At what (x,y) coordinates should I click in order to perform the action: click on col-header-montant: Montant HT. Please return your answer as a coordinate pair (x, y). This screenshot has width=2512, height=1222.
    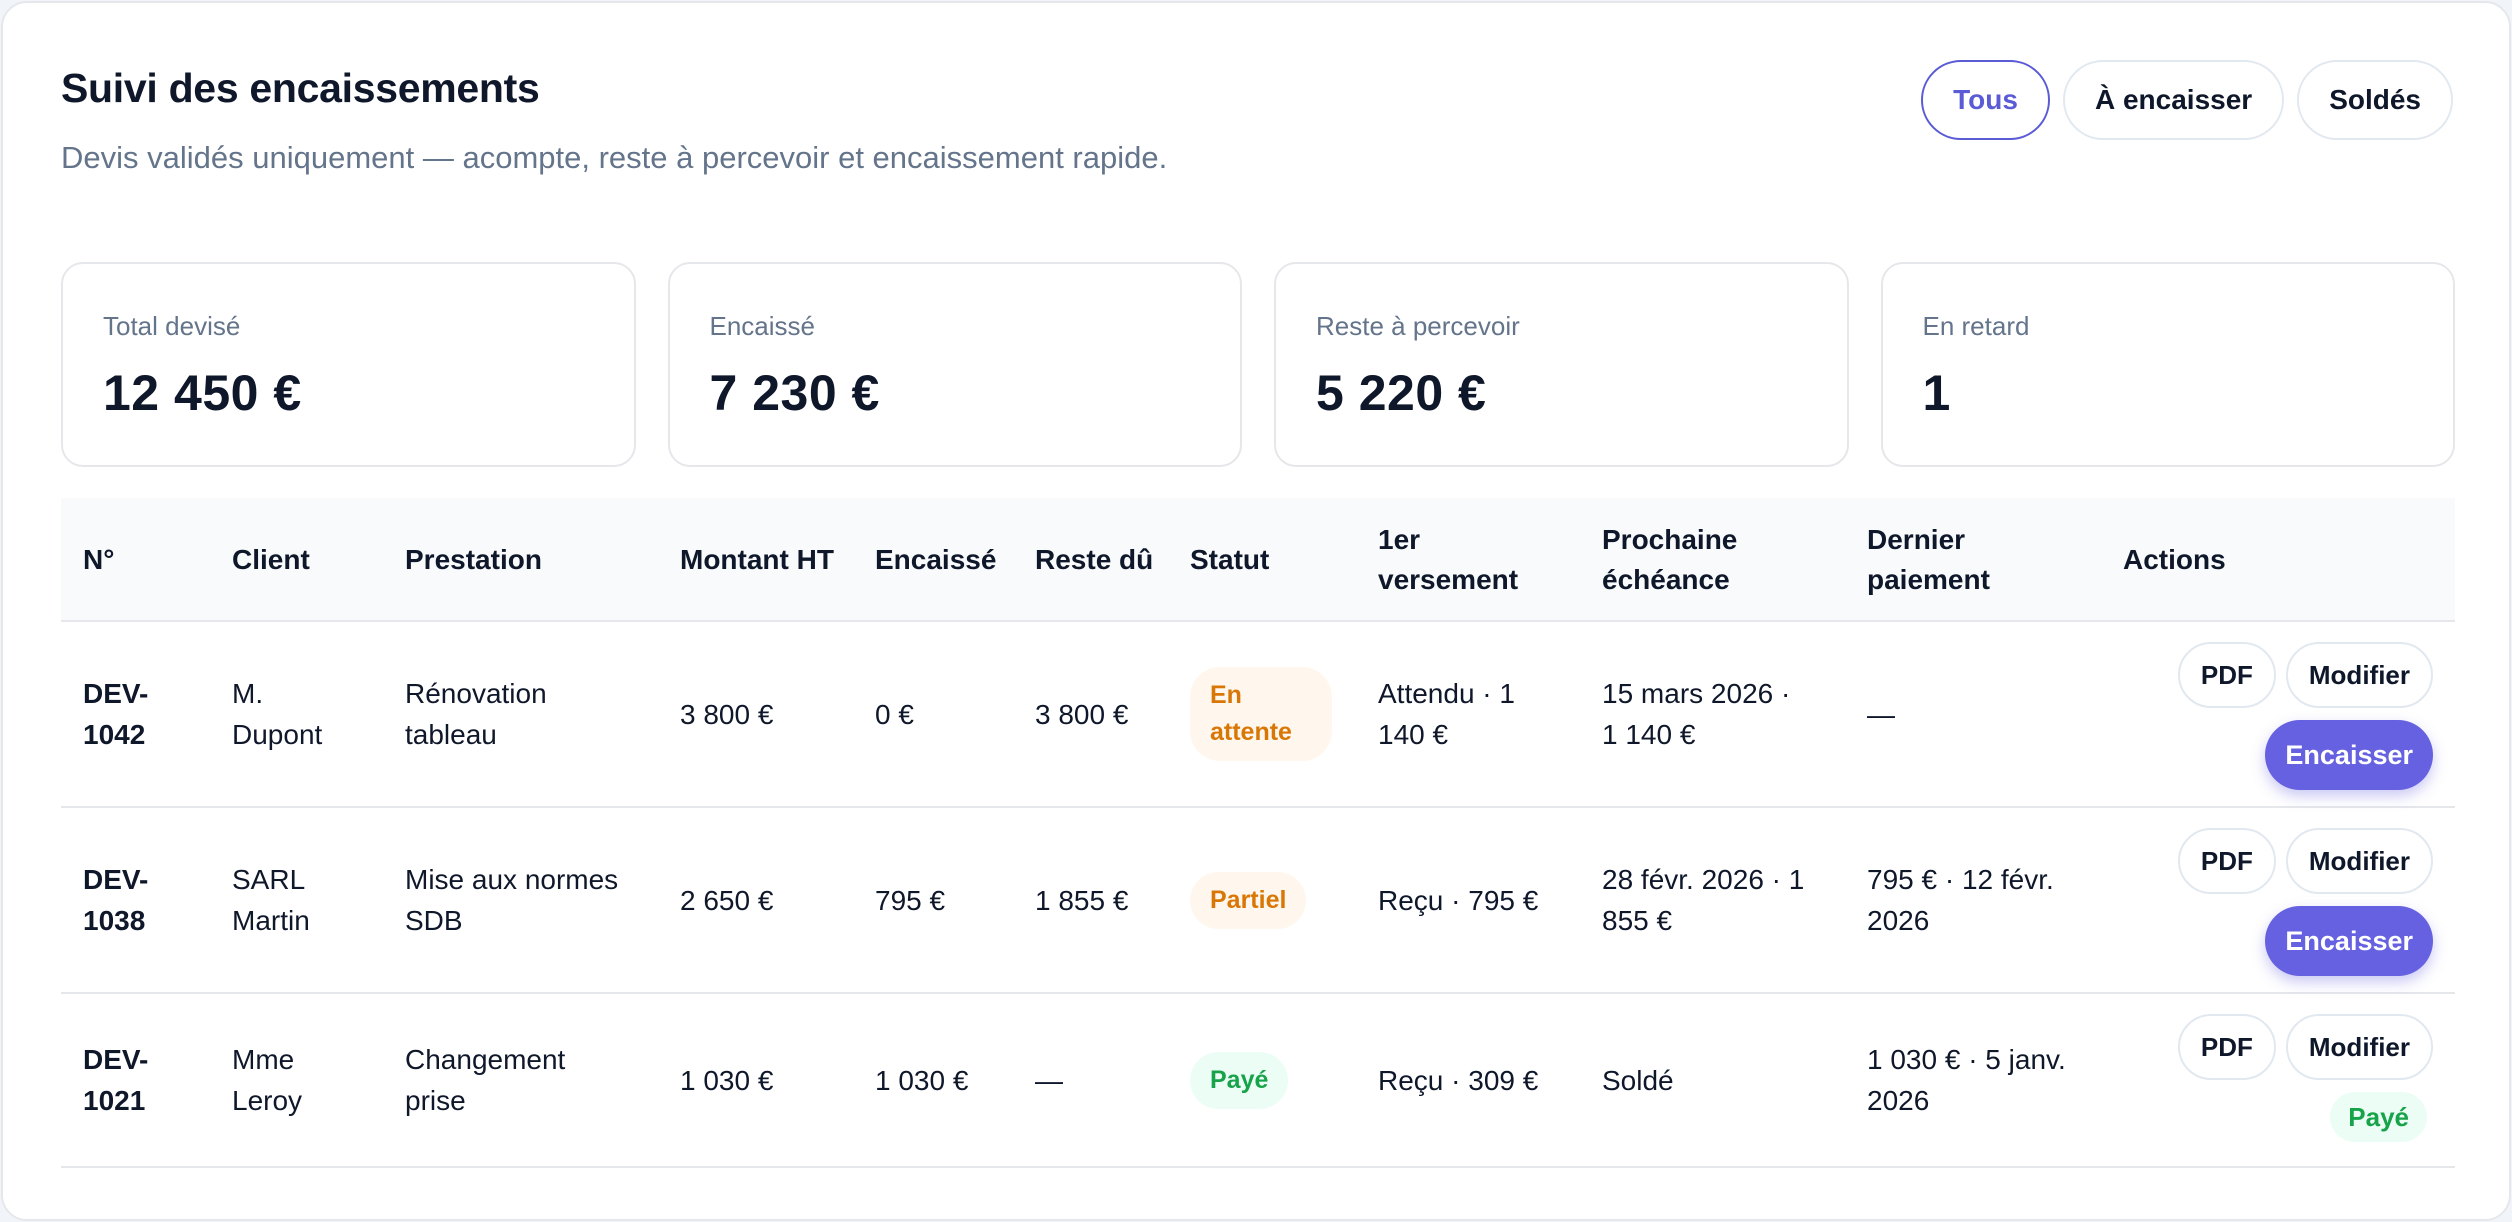
    Looking at the image, I should click on (757, 559).